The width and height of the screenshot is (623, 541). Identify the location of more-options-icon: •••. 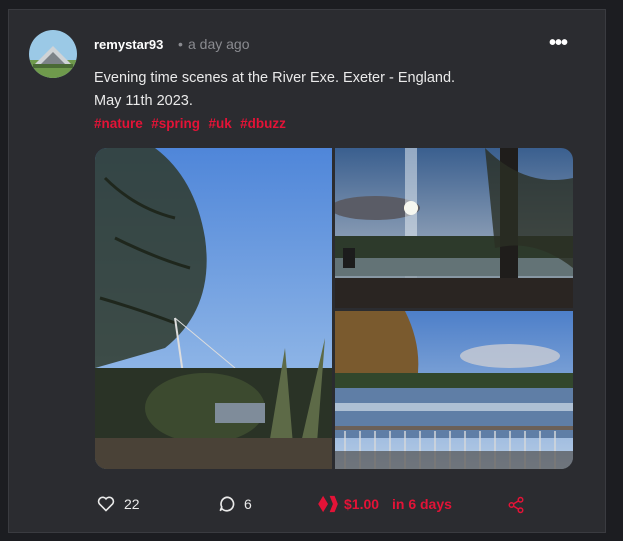
(558, 43).